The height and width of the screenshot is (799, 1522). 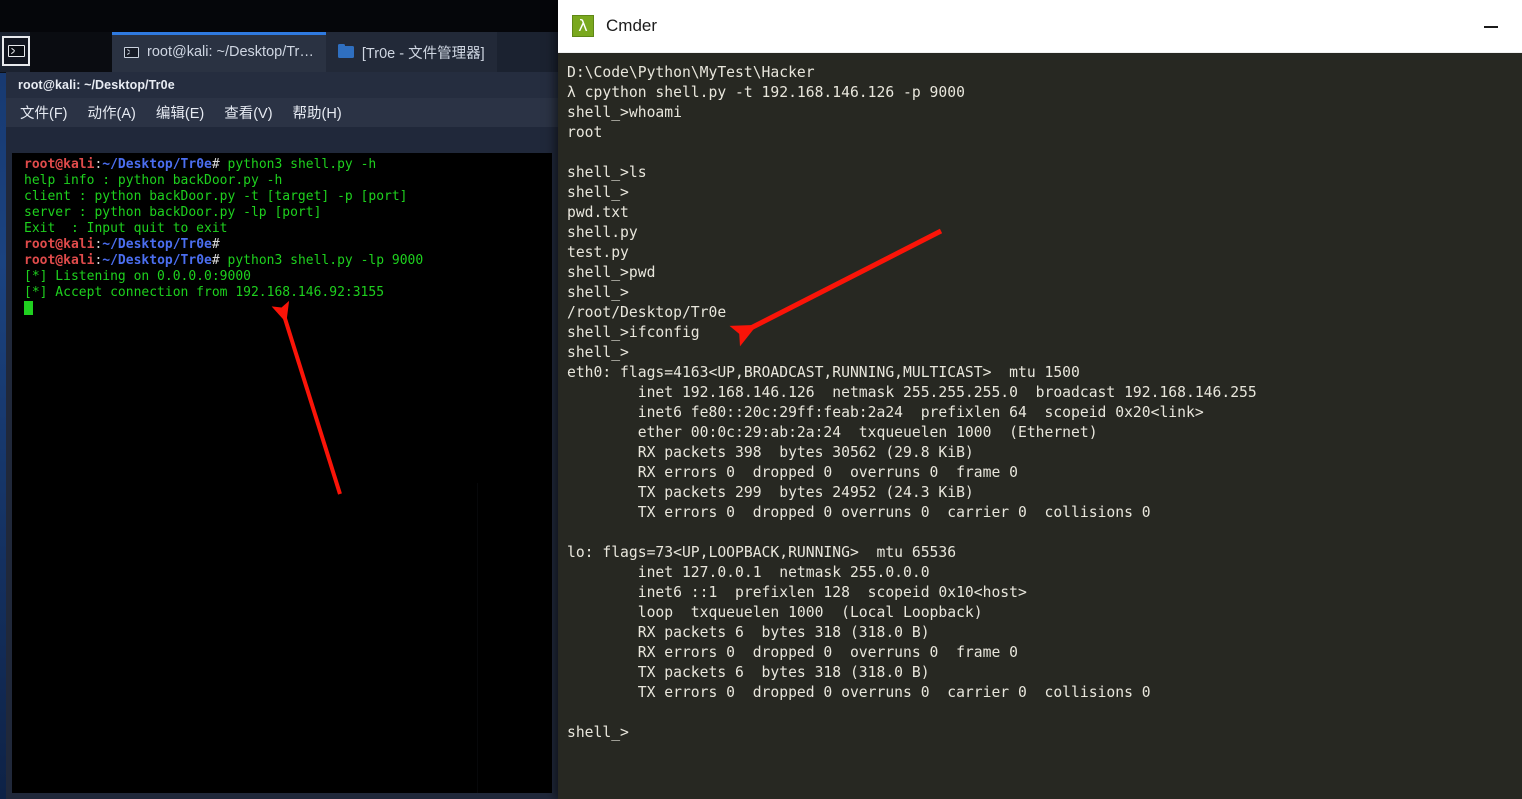 I want to click on wallpaper-seam, so click(x=477, y=638).